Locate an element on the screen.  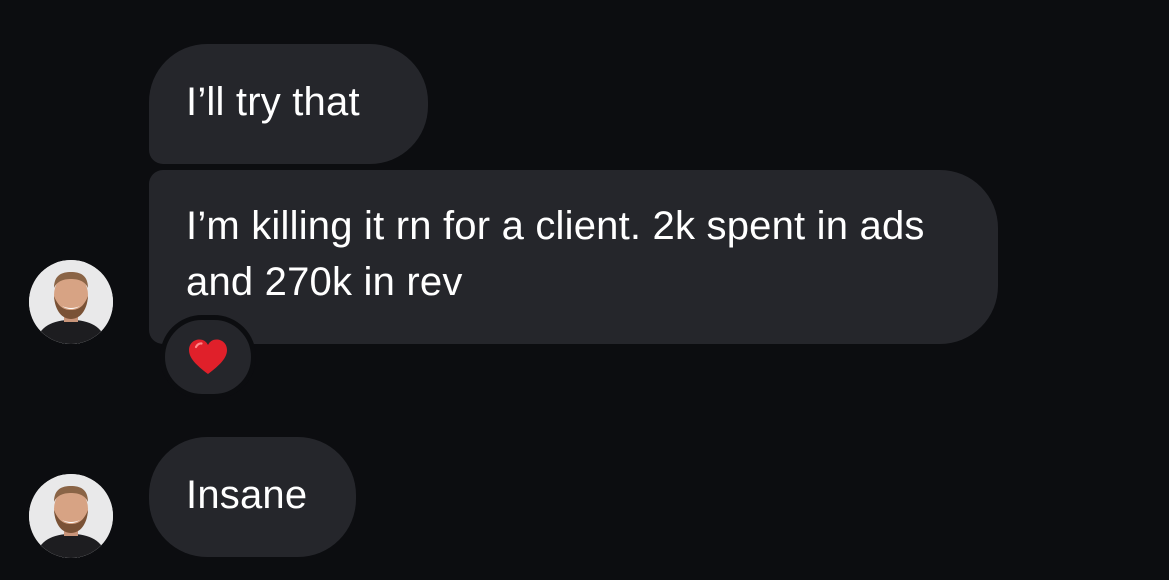
message-text: I’ll try that is located at coordinates (273, 102).